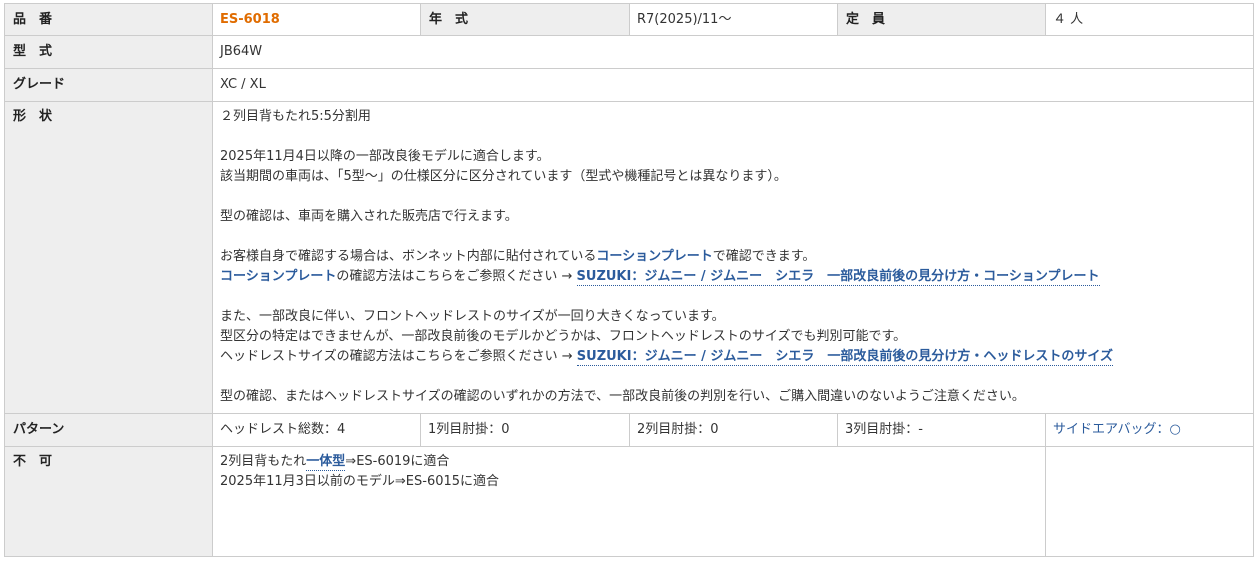 This screenshot has width=1258, height=562. What do you see at coordinates (108, 85) in the screenshot?
I see `label-grade: グレード` at bounding box center [108, 85].